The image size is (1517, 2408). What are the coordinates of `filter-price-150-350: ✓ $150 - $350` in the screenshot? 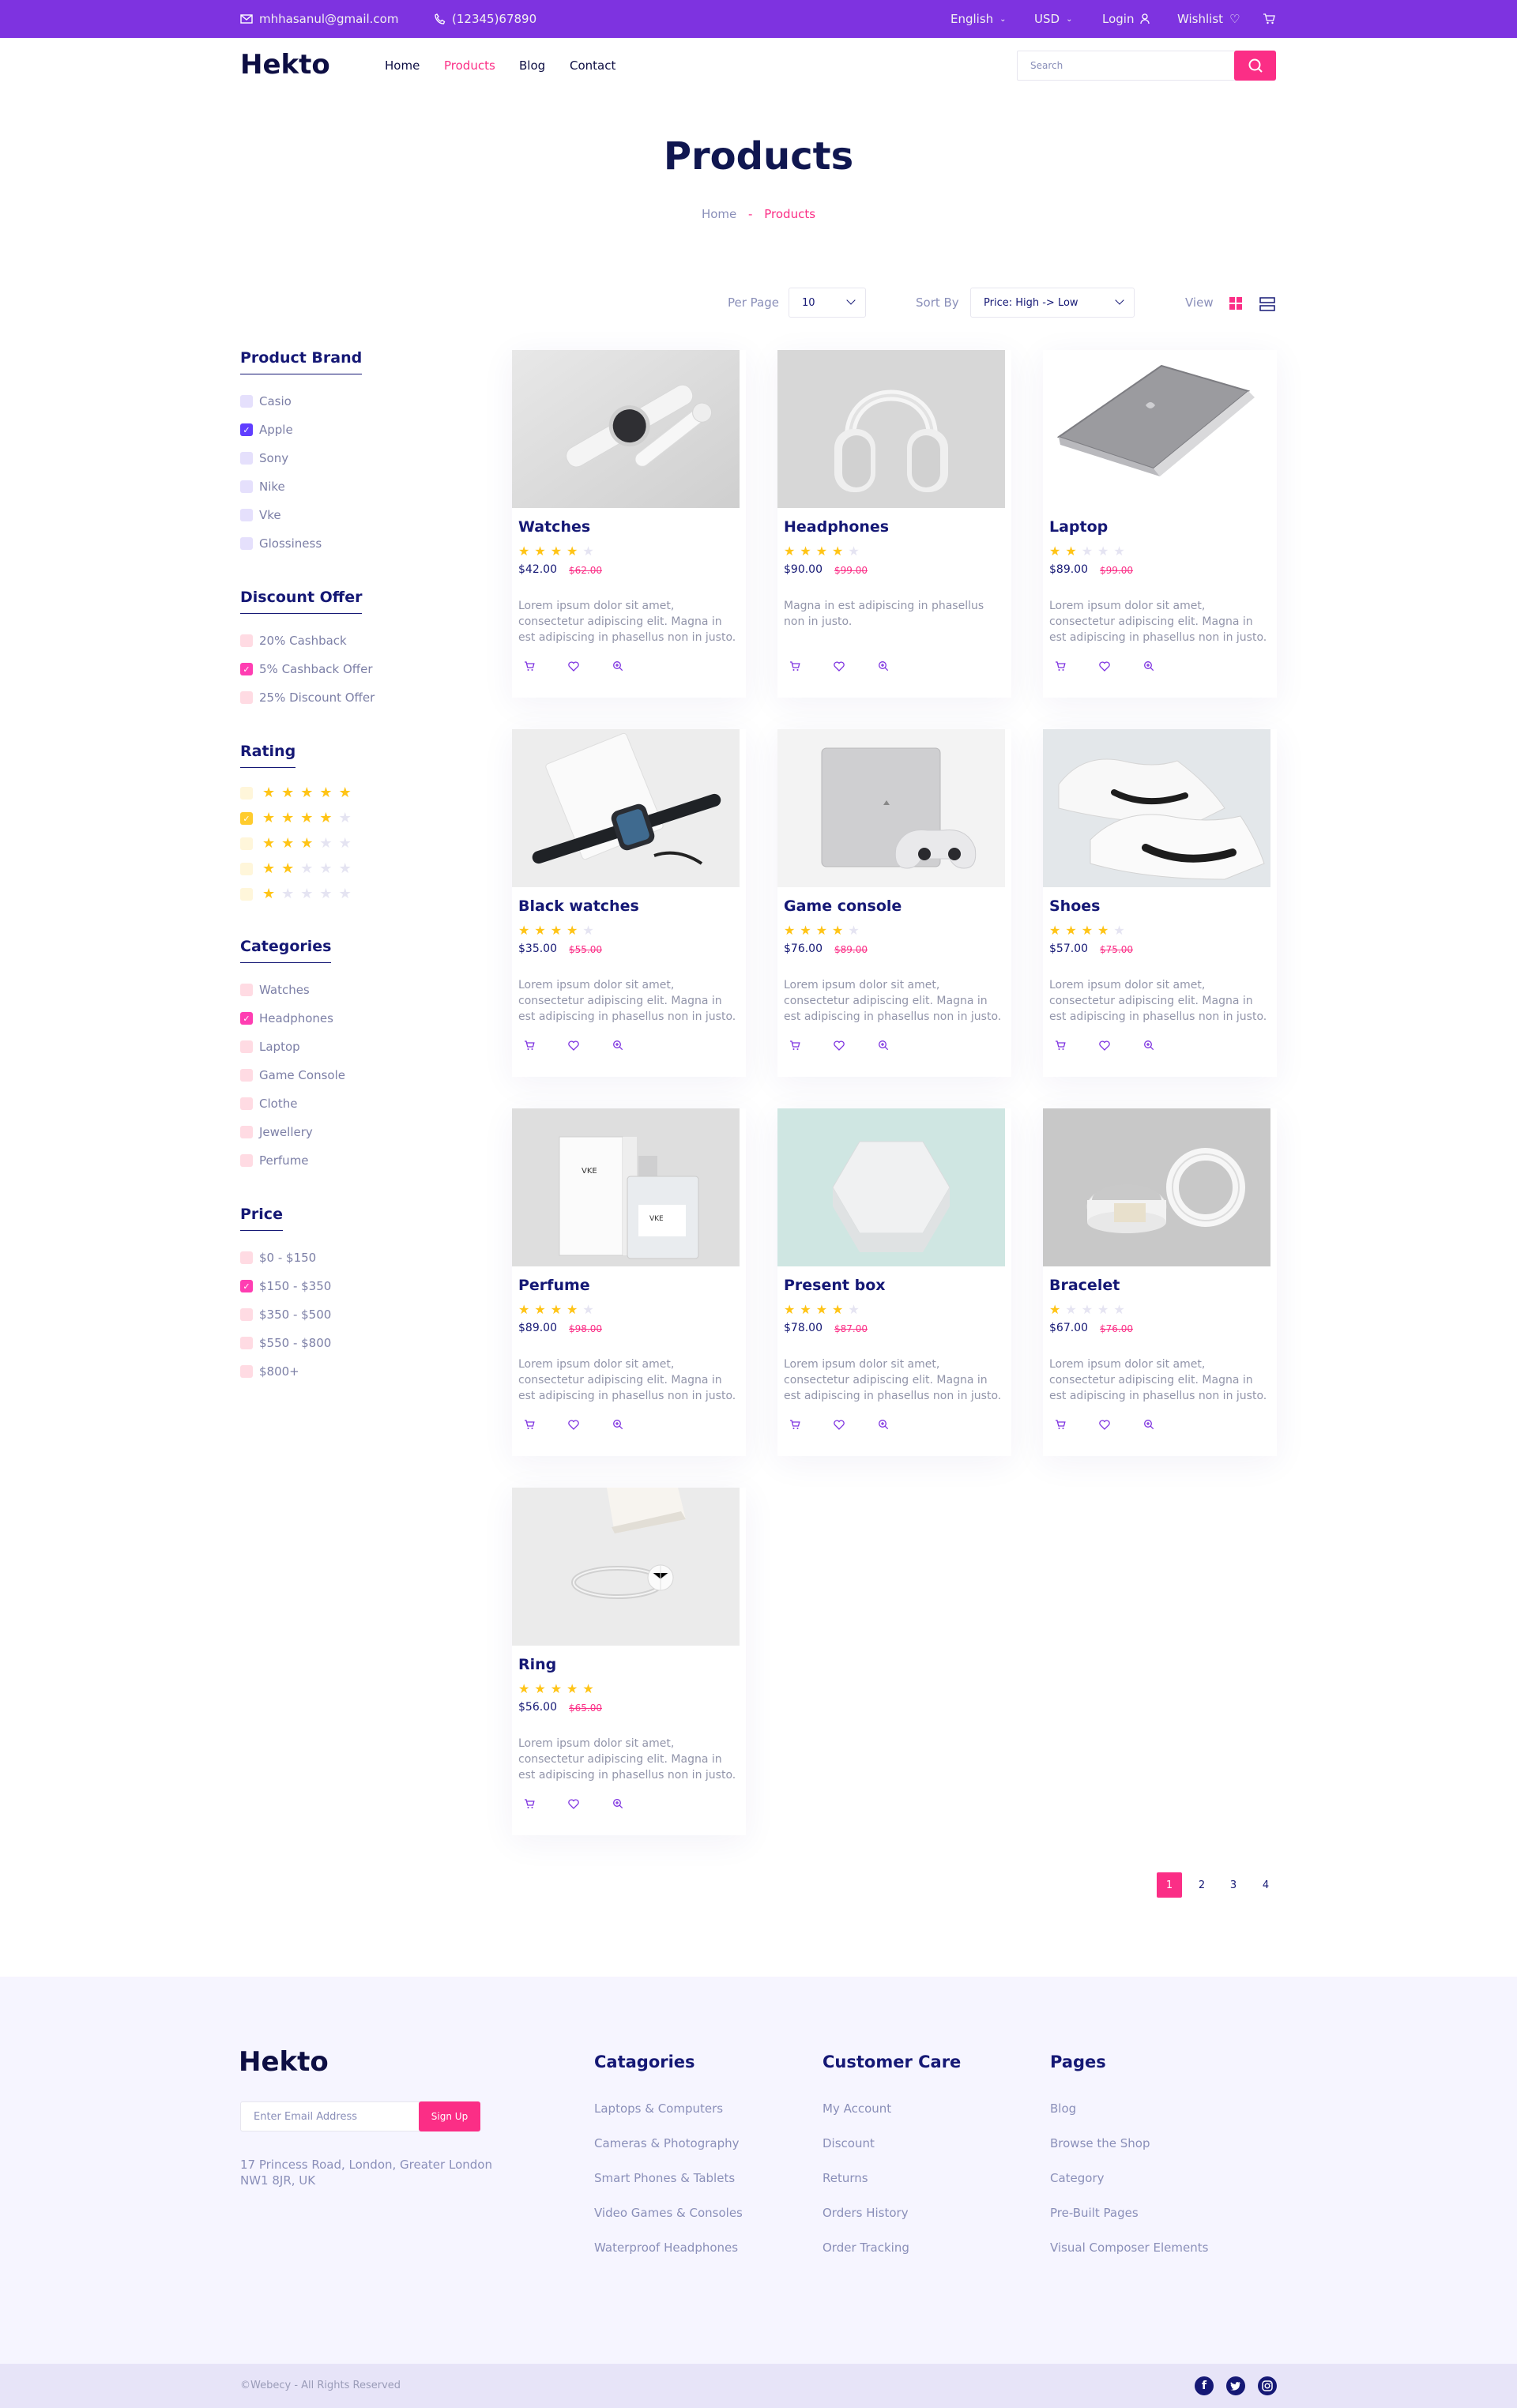 It's located at (286, 1286).